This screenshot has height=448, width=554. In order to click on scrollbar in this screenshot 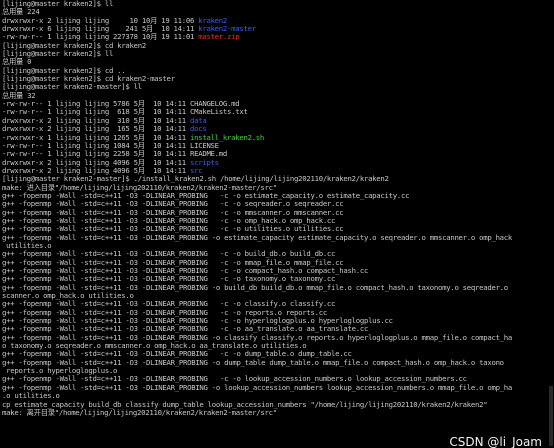, I will do `click(551, 224)`.